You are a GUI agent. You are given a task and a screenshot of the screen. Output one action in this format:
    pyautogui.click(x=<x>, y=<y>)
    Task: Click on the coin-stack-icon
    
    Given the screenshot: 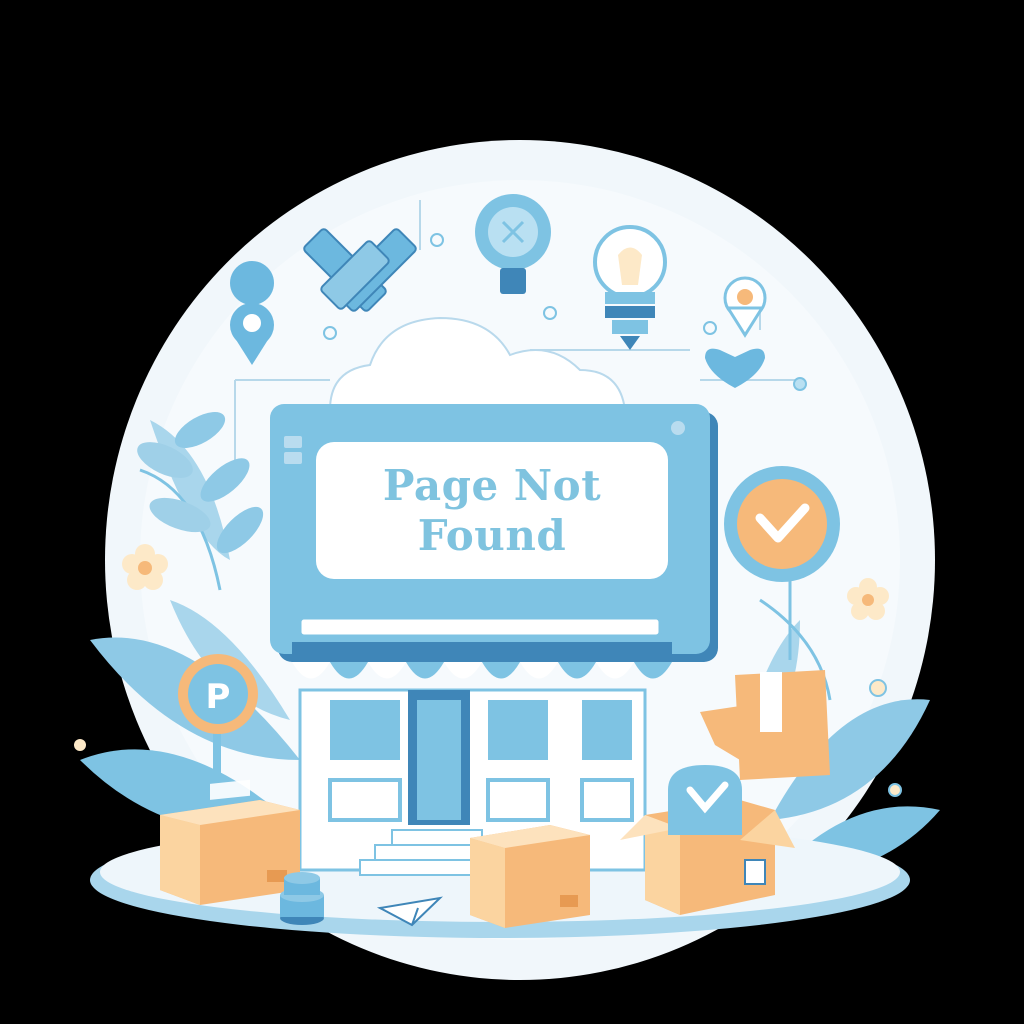 What is the action you would take?
    pyautogui.click(x=302, y=898)
    